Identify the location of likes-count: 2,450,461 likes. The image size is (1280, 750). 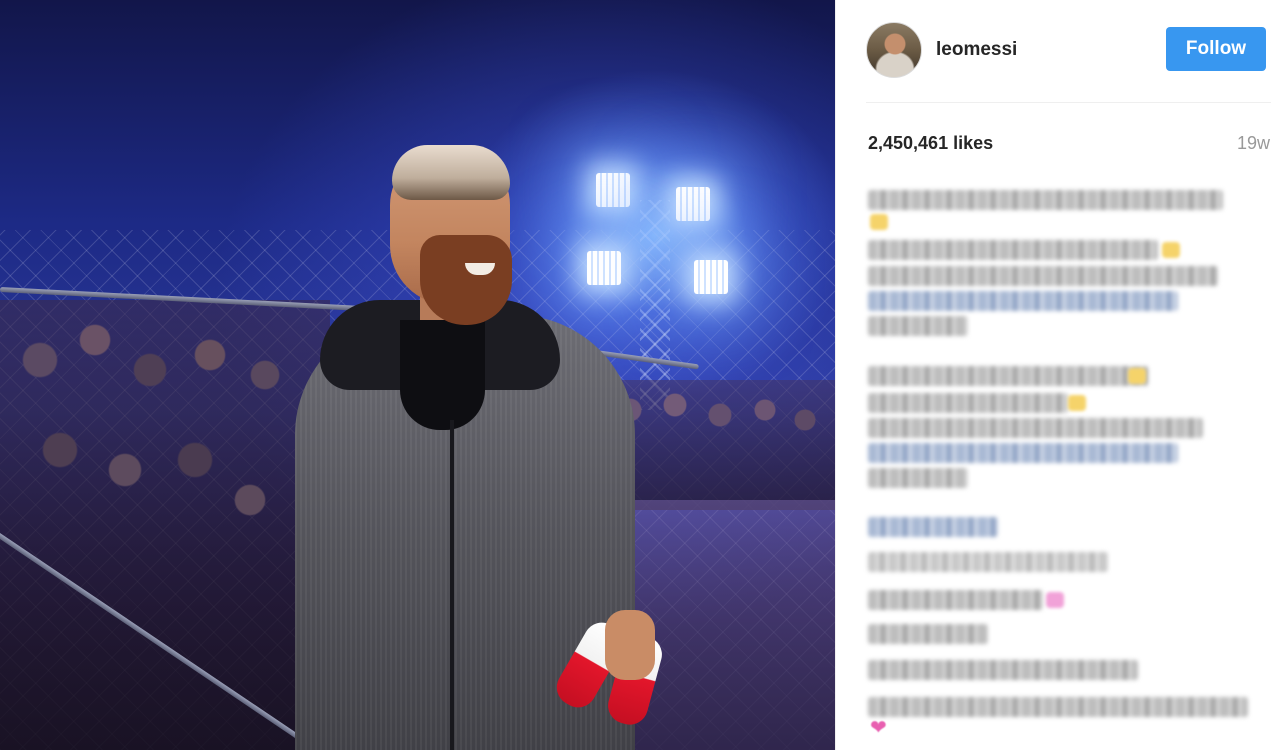
(930, 143).